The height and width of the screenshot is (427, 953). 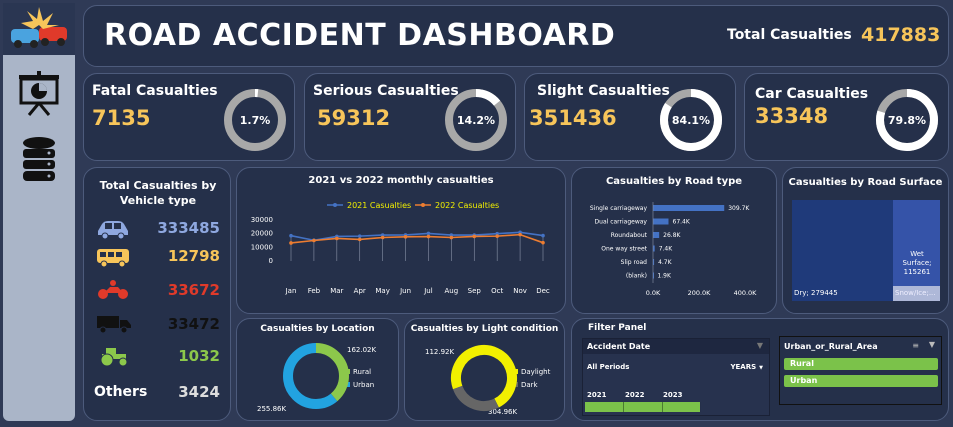 I want to click on kpi-label: Serious Casualties, so click(x=386, y=91).